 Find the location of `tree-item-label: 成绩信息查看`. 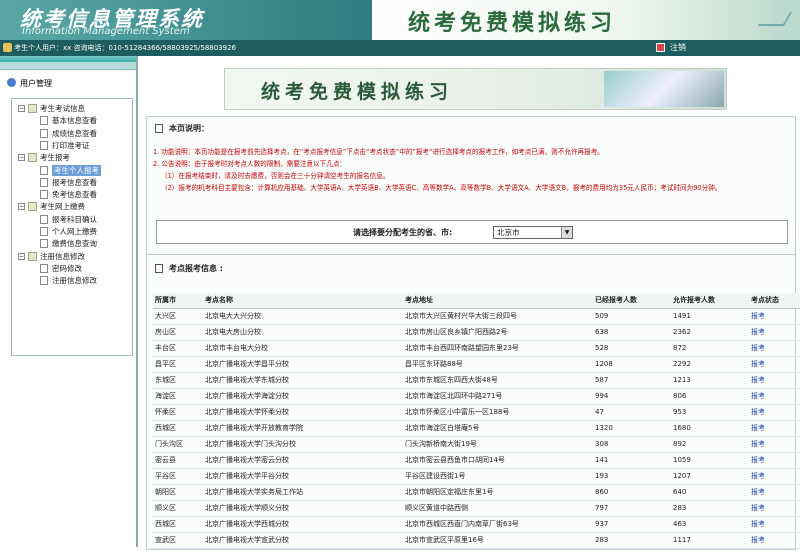

tree-item-label: 成绩信息查看 is located at coordinates (74, 133).